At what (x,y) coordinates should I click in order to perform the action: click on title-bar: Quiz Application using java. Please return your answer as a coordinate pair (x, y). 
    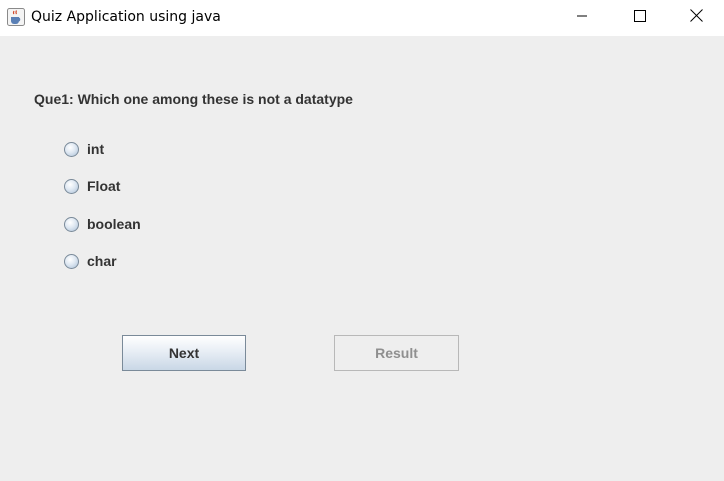
    Looking at the image, I should click on (362, 18).